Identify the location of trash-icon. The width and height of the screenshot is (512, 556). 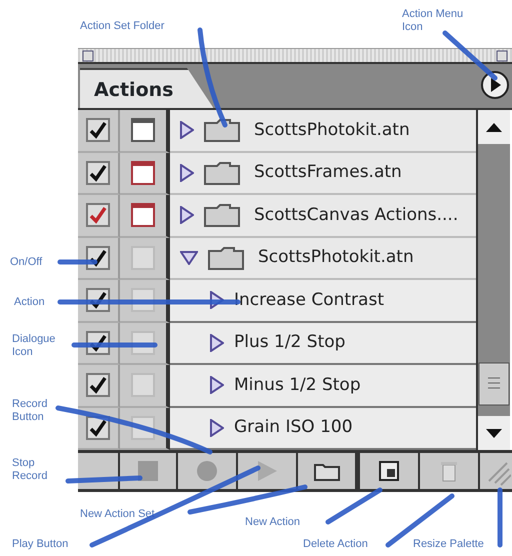
(449, 471).